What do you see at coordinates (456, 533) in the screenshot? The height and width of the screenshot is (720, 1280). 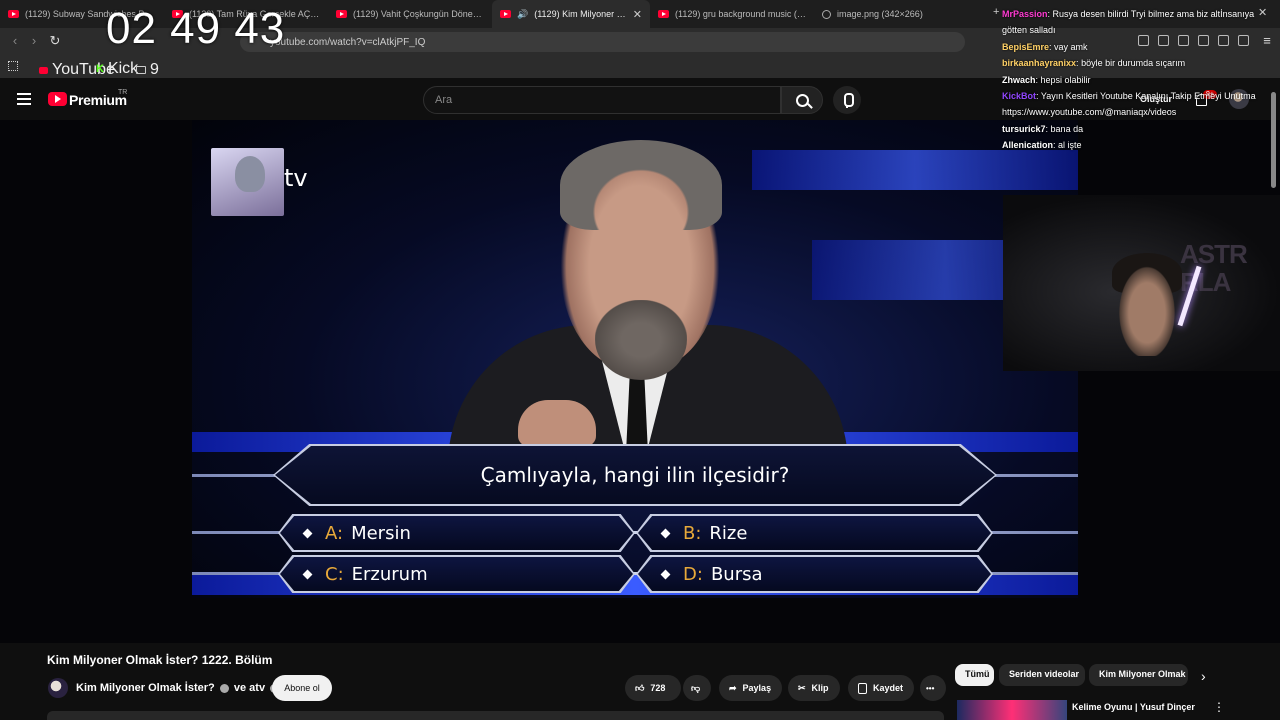 I see `answer-a: A: Mersin` at bounding box center [456, 533].